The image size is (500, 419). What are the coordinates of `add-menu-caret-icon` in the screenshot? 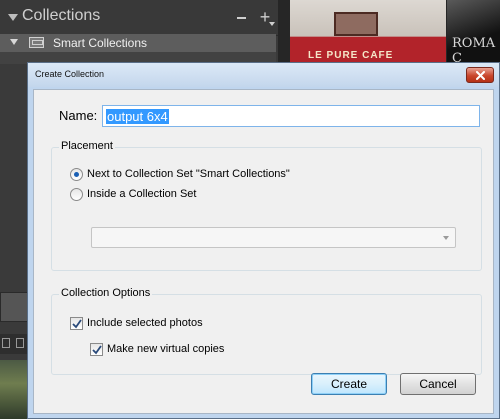 It's located at (272, 24).